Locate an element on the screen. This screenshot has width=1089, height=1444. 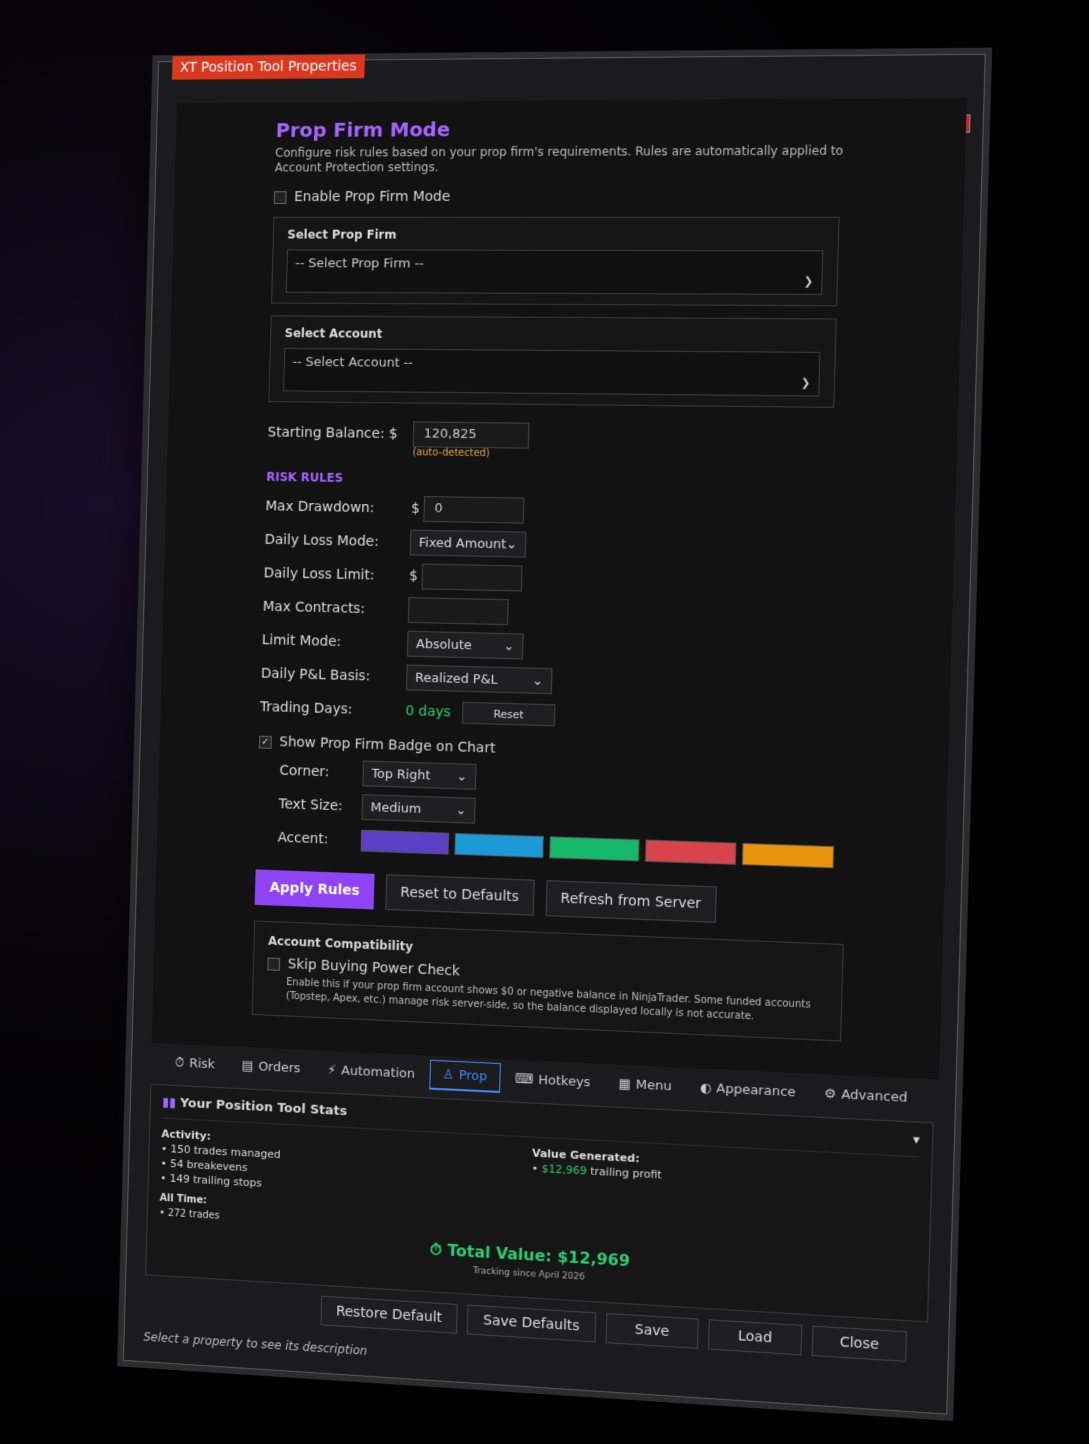
tab-automation: ⚡ Automation is located at coordinates (372, 1071).